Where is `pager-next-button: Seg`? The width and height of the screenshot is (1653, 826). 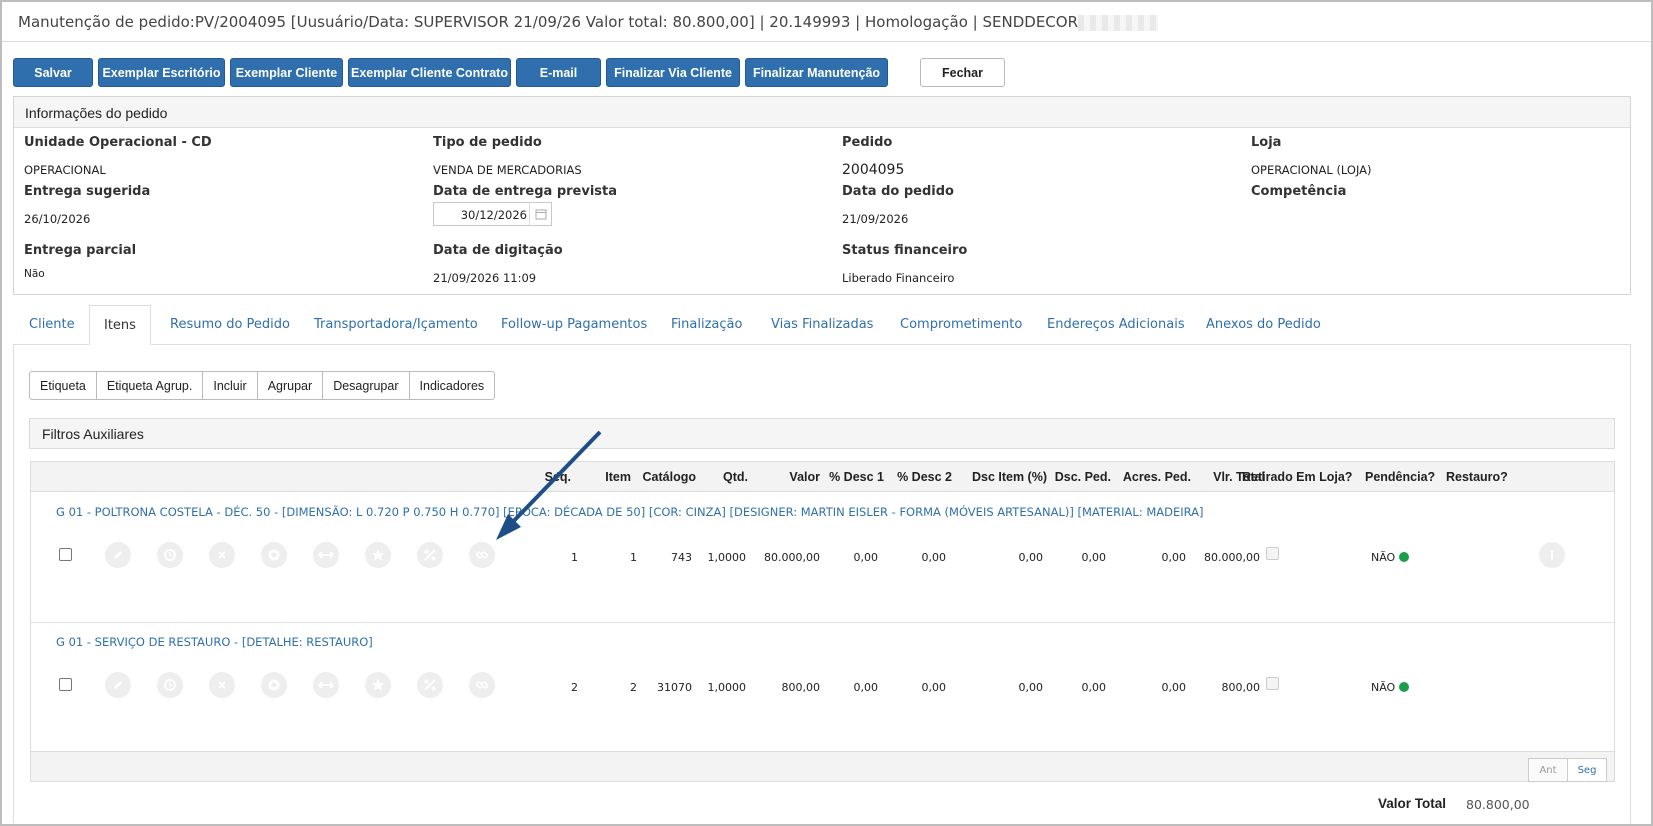
pager-next-button: Seg is located at coordinates (1587, 770).